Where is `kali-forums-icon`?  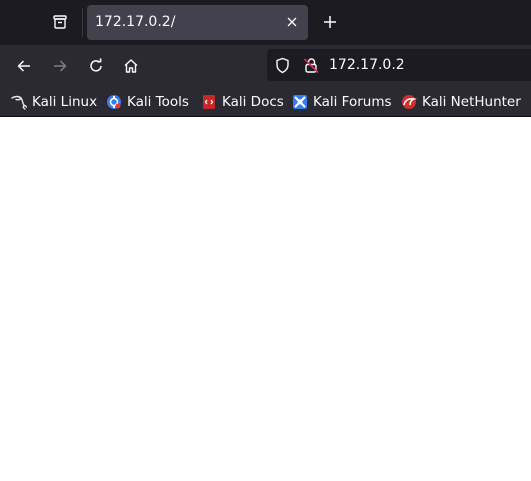 kali-forums-icon is located at coordinates (300, 101).